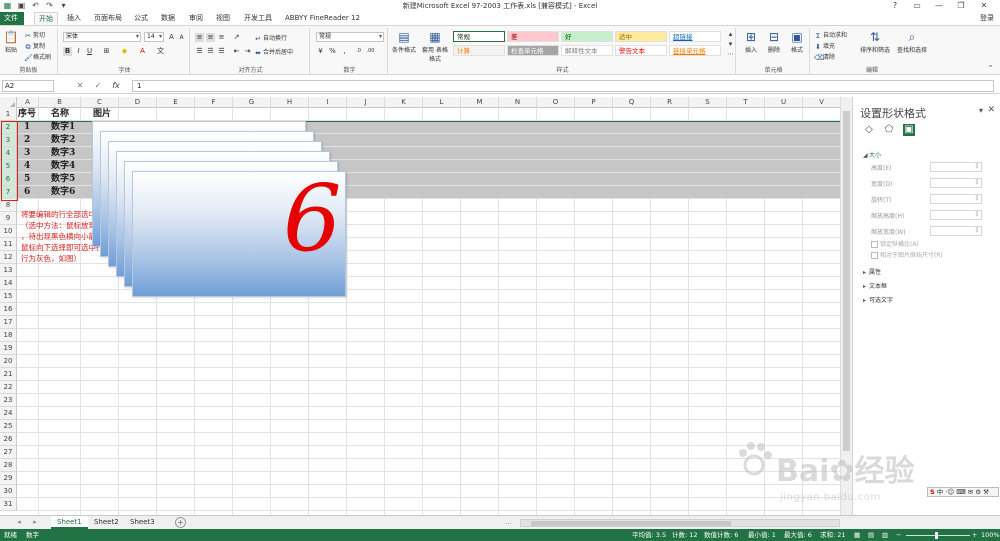 This screenshot has height=541, width=1000. I want to click on align-top-icon: ≡, so click(199, 37).